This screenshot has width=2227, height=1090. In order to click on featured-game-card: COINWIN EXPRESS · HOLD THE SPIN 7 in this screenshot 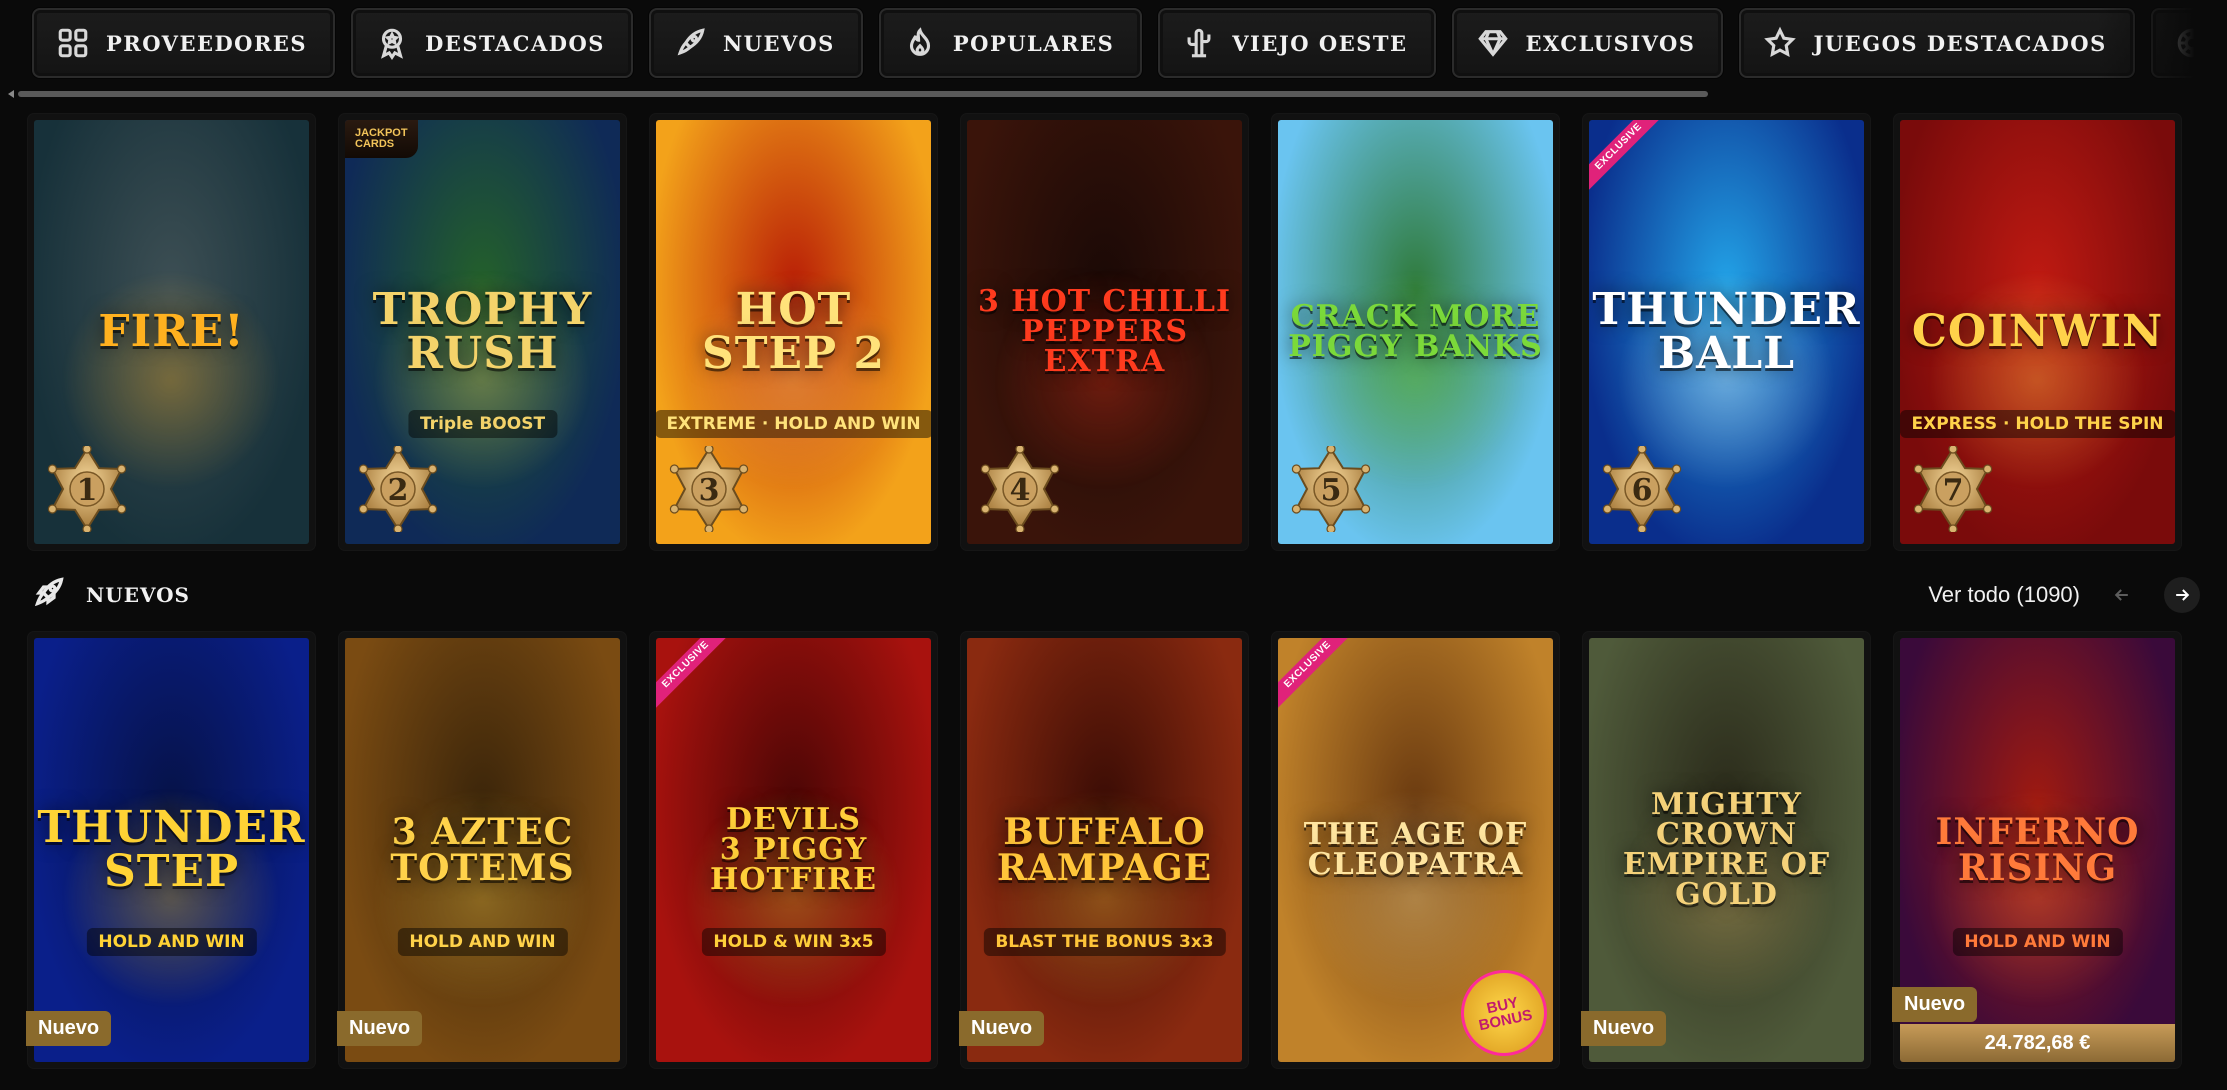, I will do `click(2037, 332)`.